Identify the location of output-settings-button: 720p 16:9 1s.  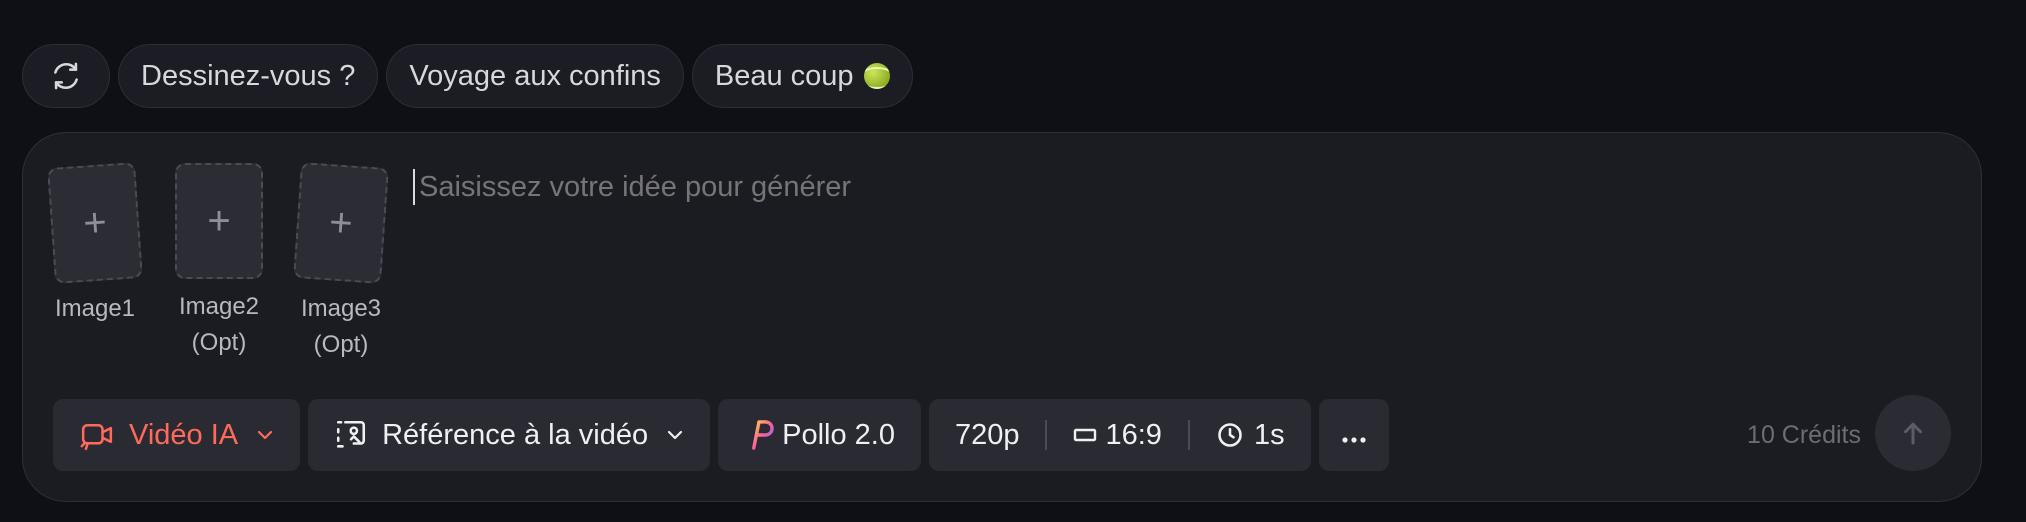
(1119, 435).